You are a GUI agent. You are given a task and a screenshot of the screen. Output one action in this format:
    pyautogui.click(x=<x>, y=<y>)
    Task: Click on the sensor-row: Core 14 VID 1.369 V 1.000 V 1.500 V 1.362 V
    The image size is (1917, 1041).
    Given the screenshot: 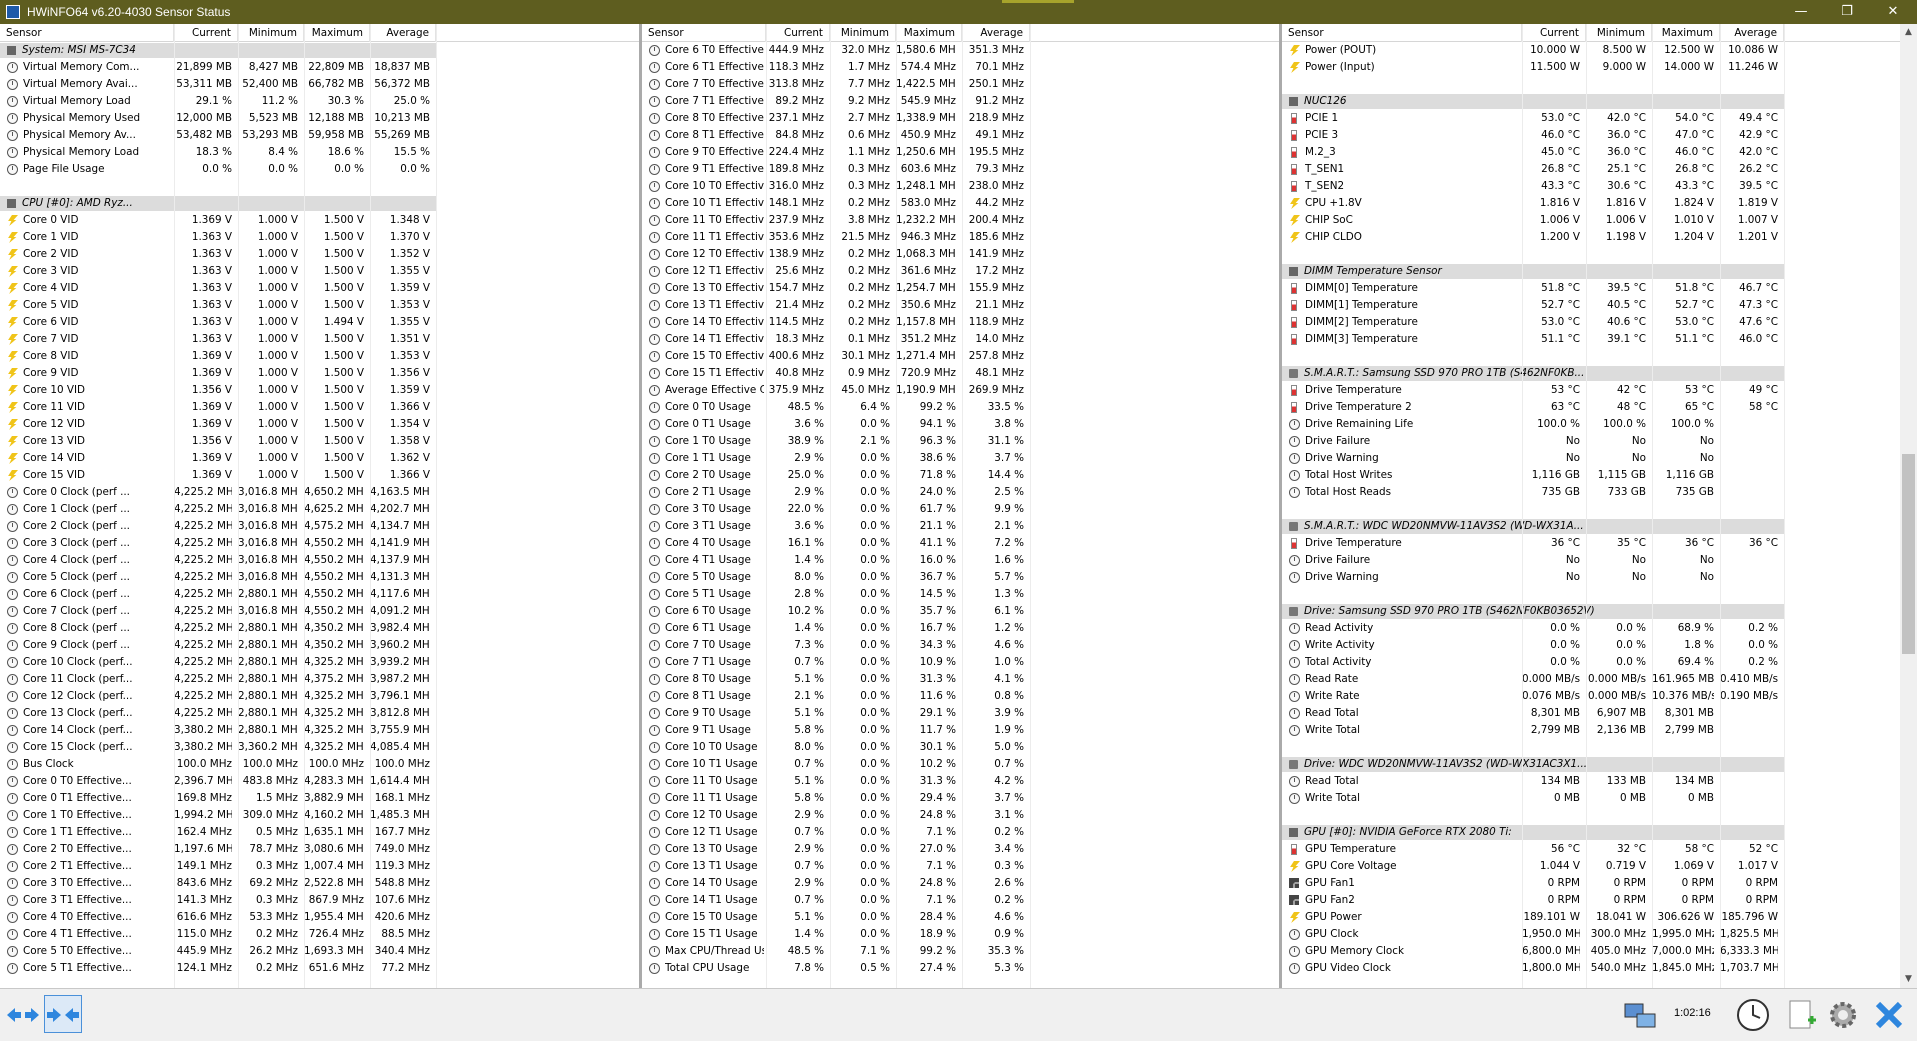 What is the action you would take?
    pyautogui.click(x=319, y=458)
    